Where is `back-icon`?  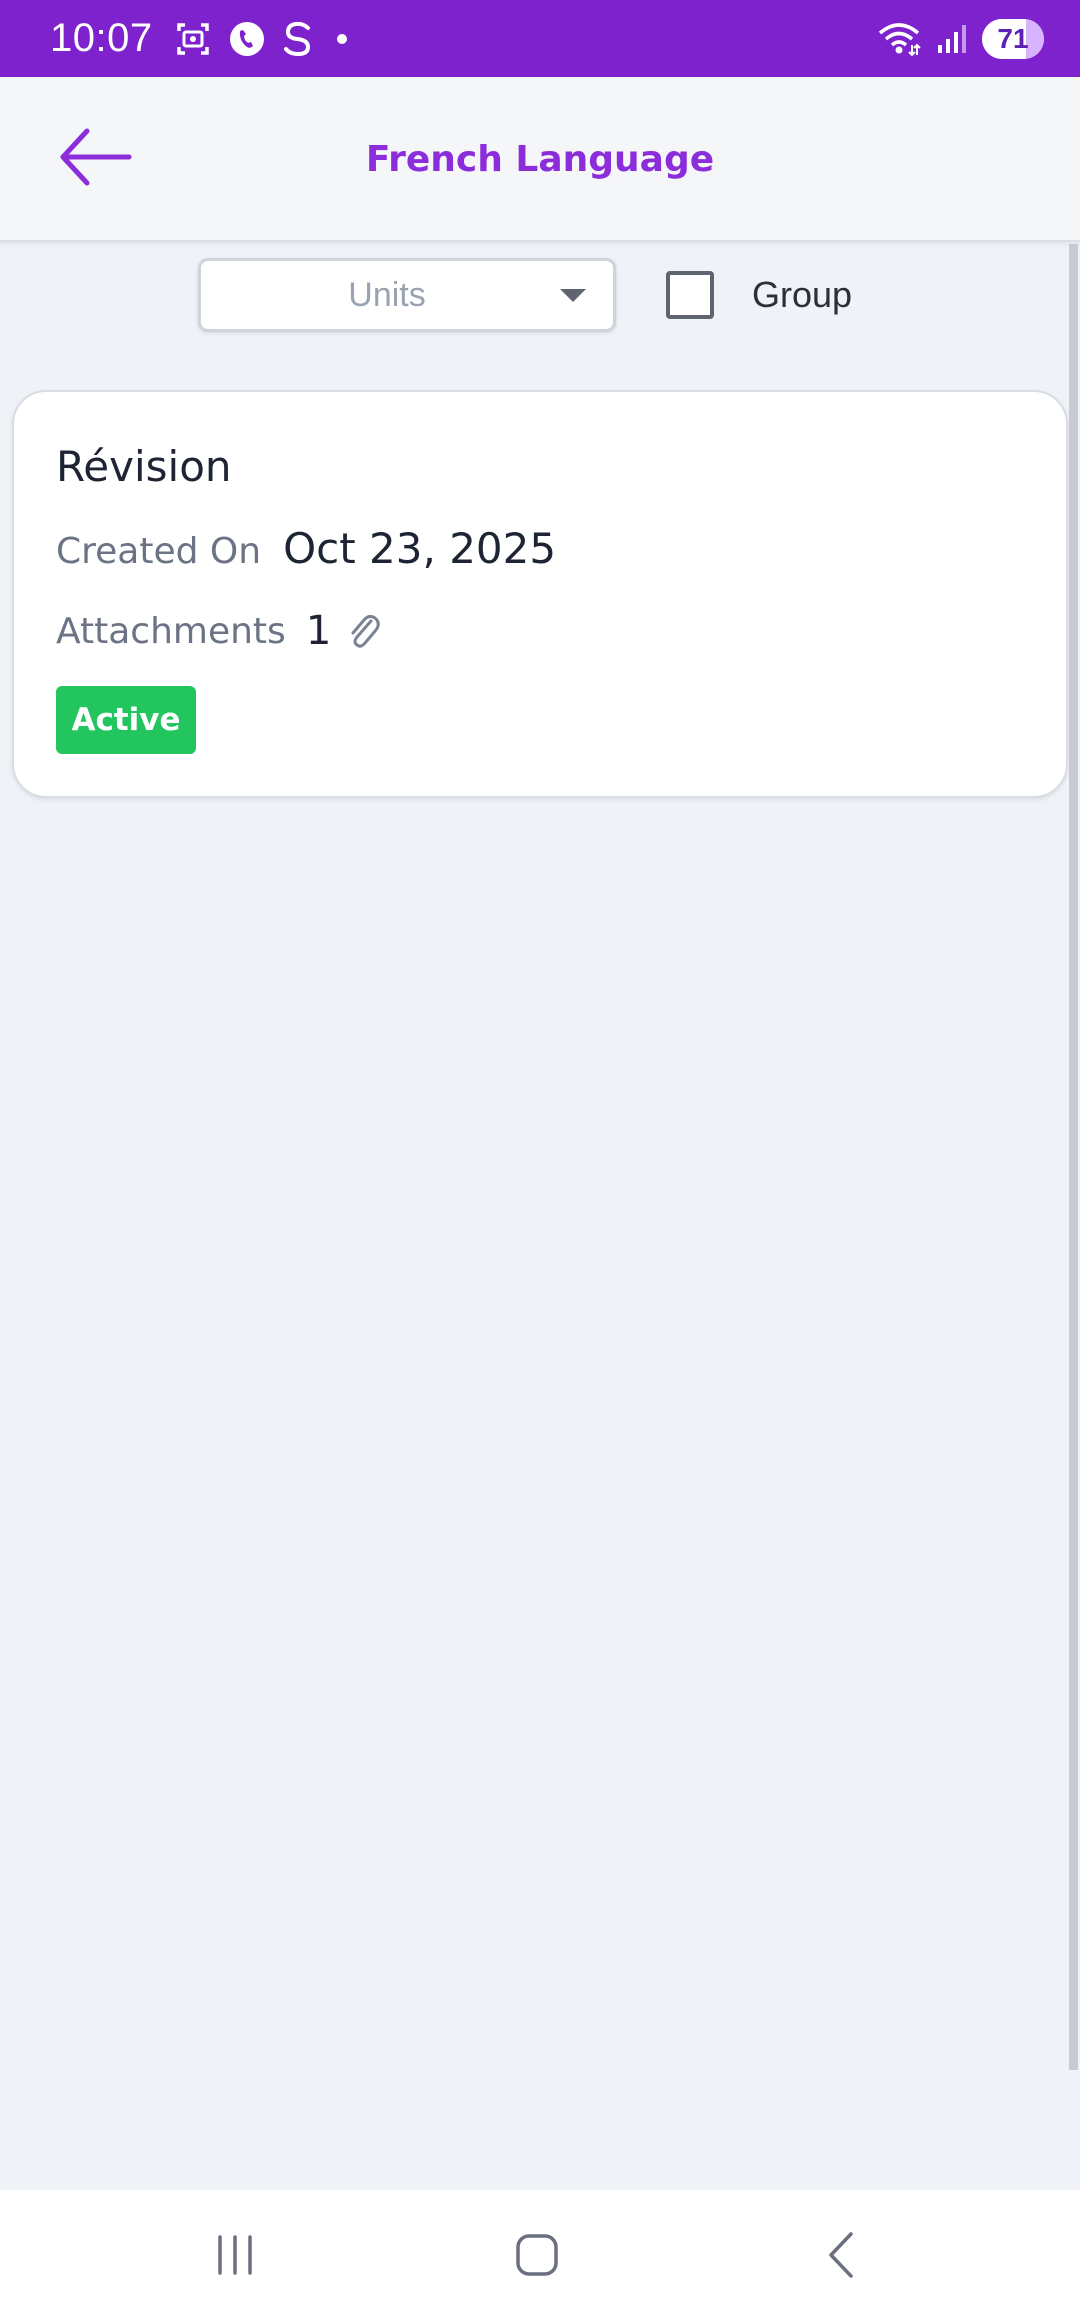
back-icon is located at coordinates (841, 2255).